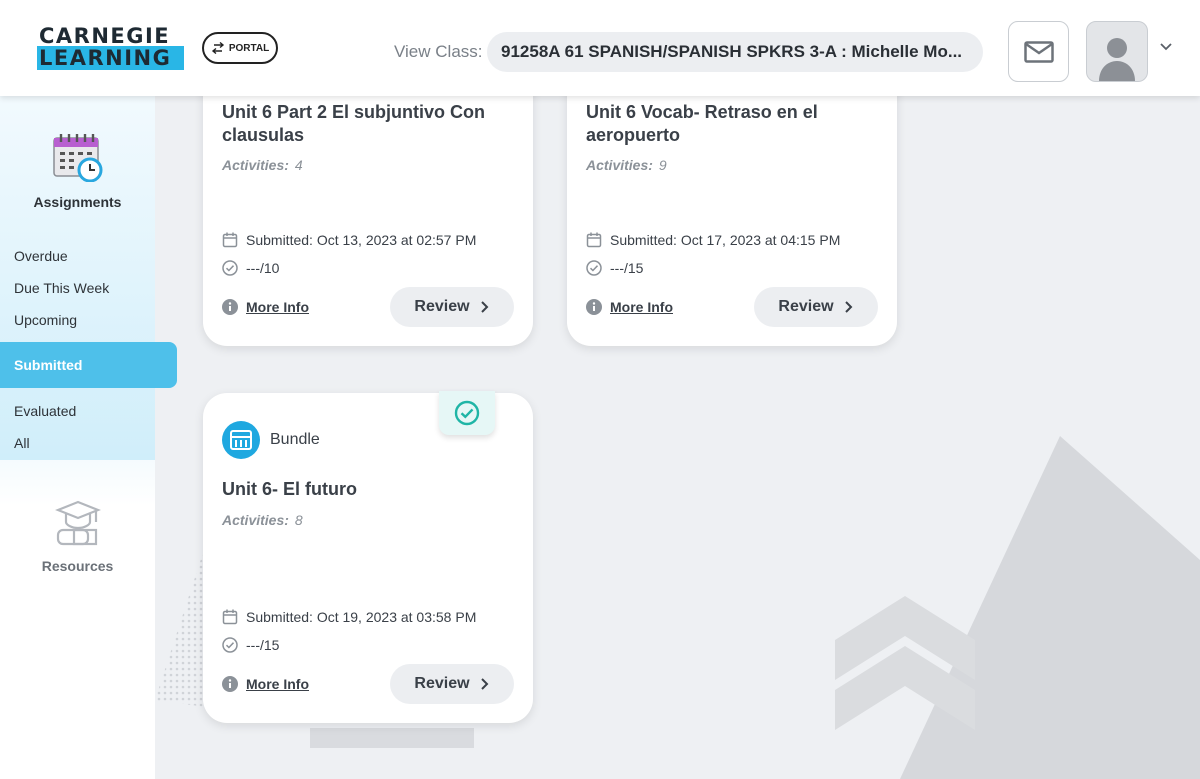 The image size is (1200, 779). I want to click on logo-line-2: LEARNING, so click(110, 58).